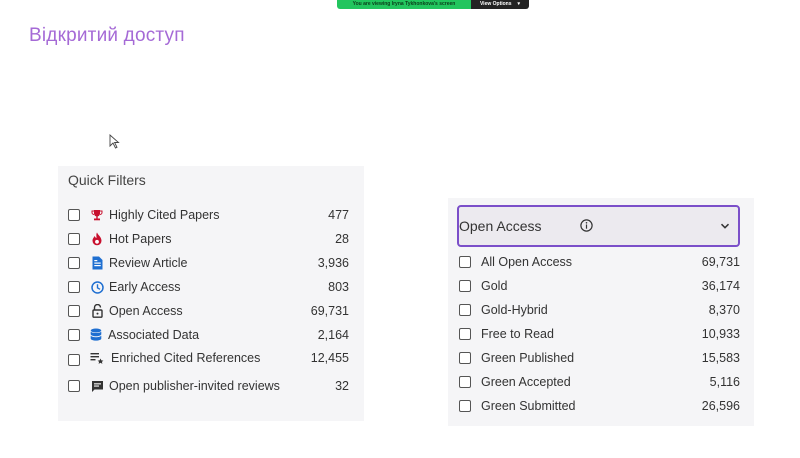 Image resolution: width=800 pixels, height=458 pixels. I want to click on filter-associated-data: Associated Data 2,164, so click(211, 335).